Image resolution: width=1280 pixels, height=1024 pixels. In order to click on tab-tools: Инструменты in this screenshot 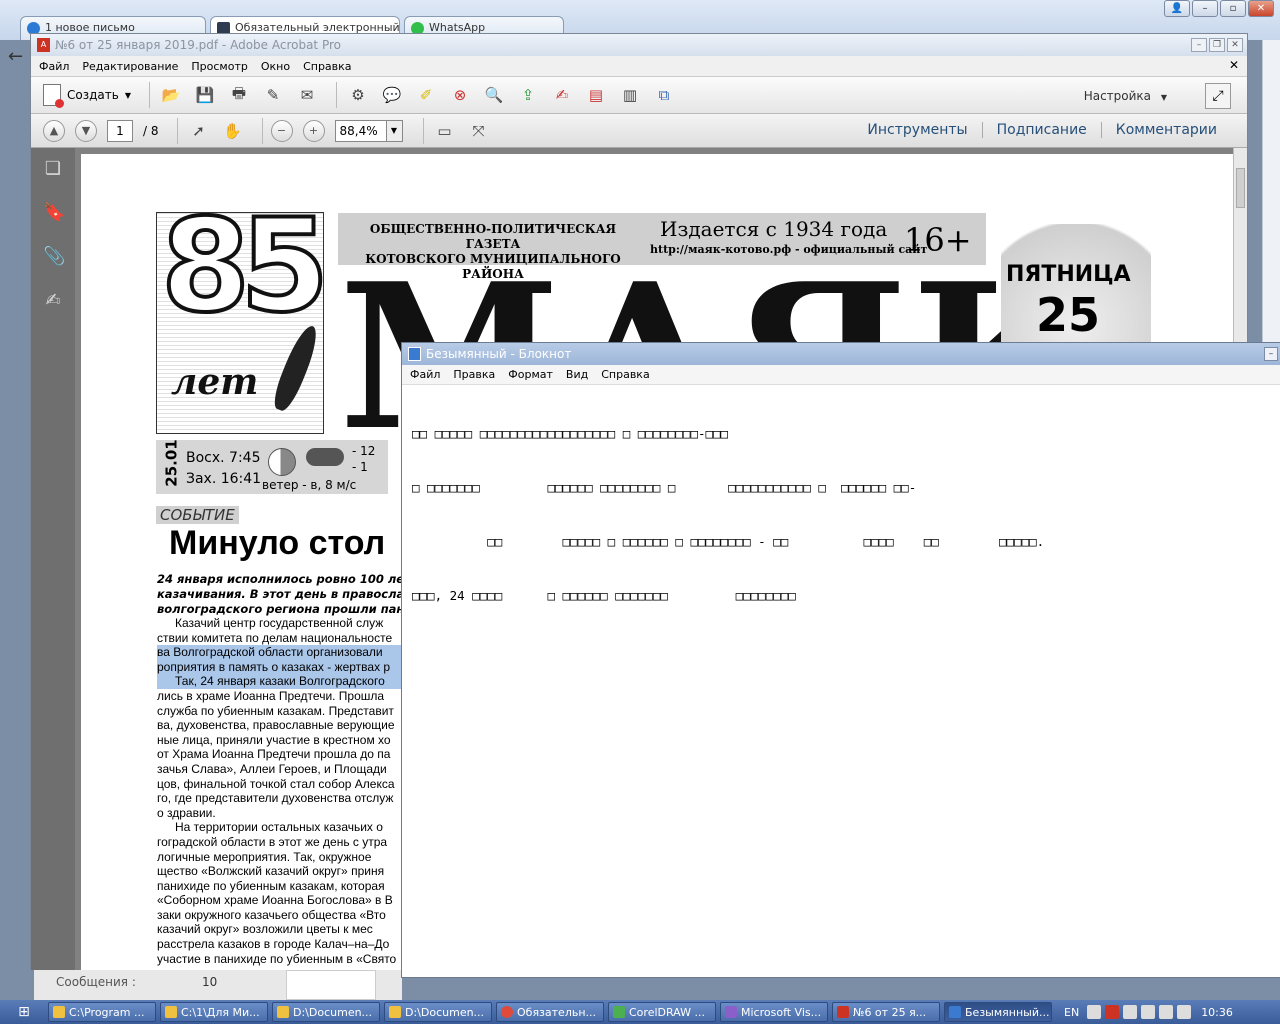, I will do `click(917, 130)`.